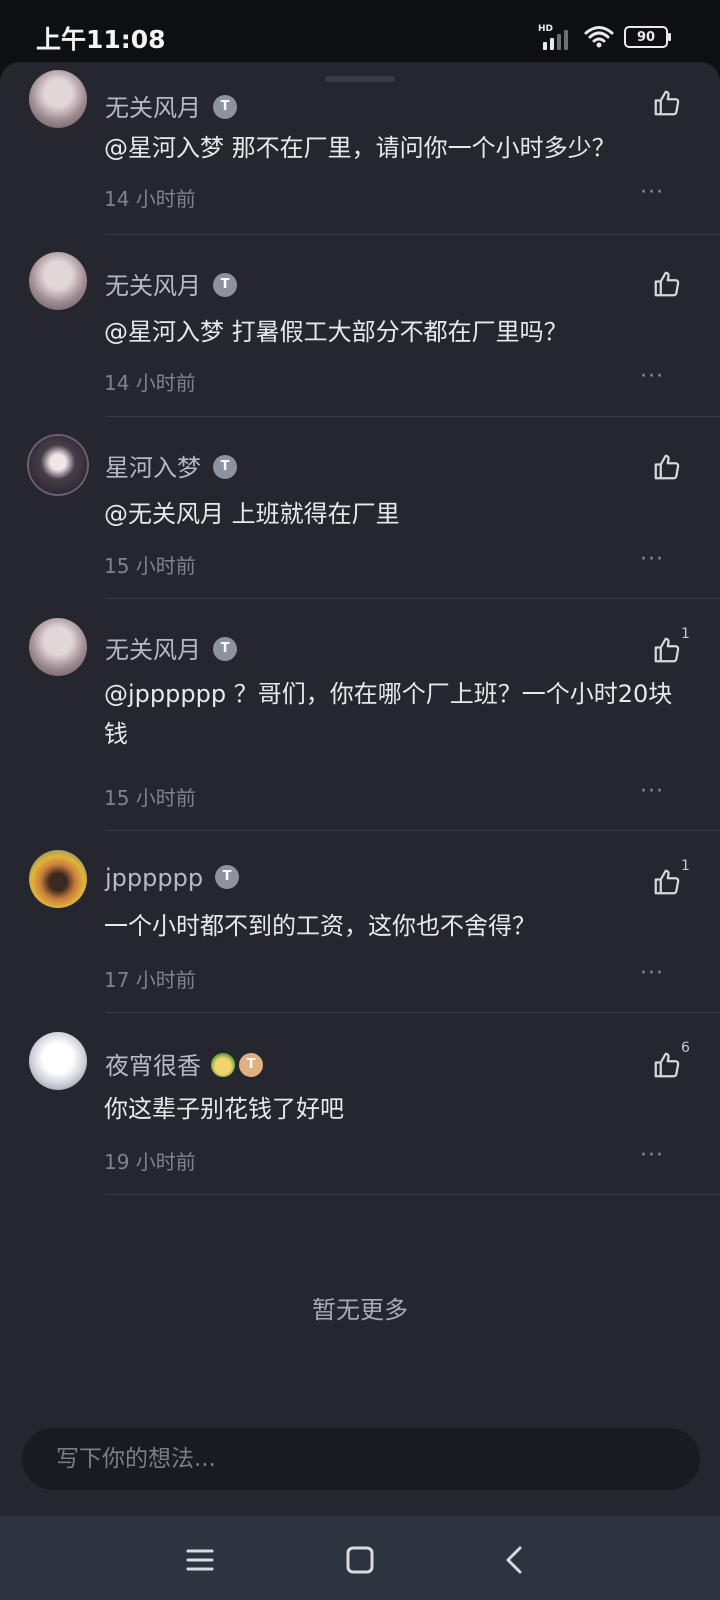 The width and height of the screenshot is (720, 1600). What do you see at coordinates (356, 1459) in the screenshot?
I see `comment-input` at bounding box center [356, 1459].